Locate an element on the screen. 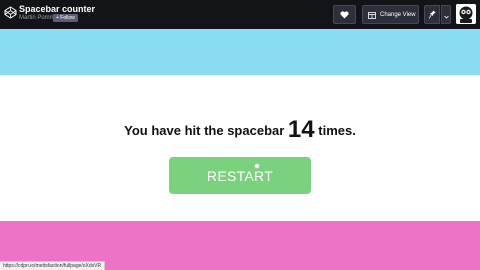  pin-icon is located at coordinates (432, 15).